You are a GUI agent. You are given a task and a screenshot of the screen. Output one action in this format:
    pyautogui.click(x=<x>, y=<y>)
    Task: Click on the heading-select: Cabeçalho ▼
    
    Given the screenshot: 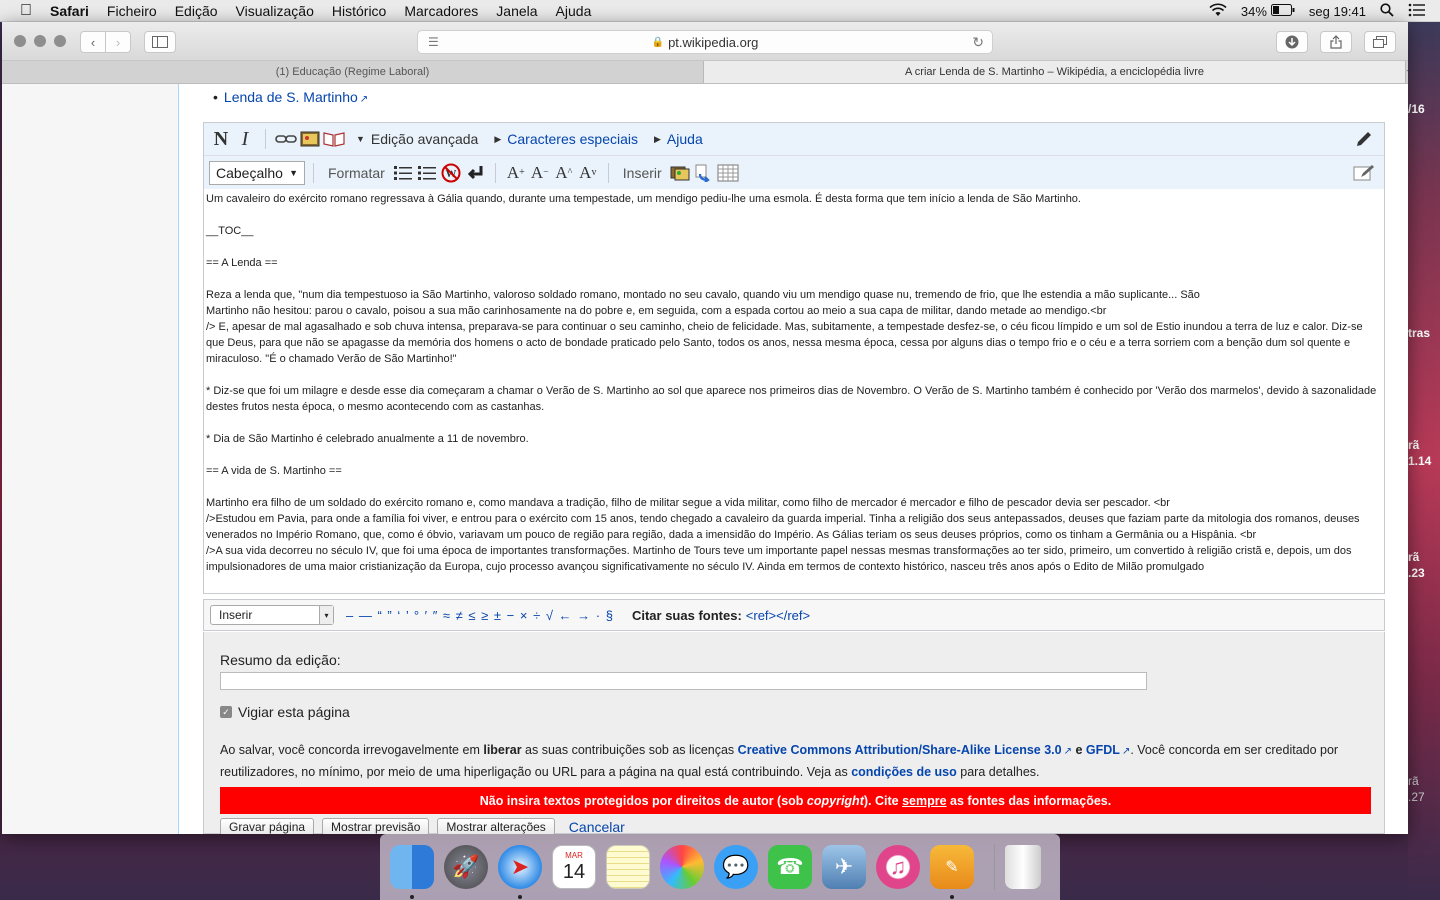 What is the action you would take?
    pyautogui.click(x=257, y=172)
    